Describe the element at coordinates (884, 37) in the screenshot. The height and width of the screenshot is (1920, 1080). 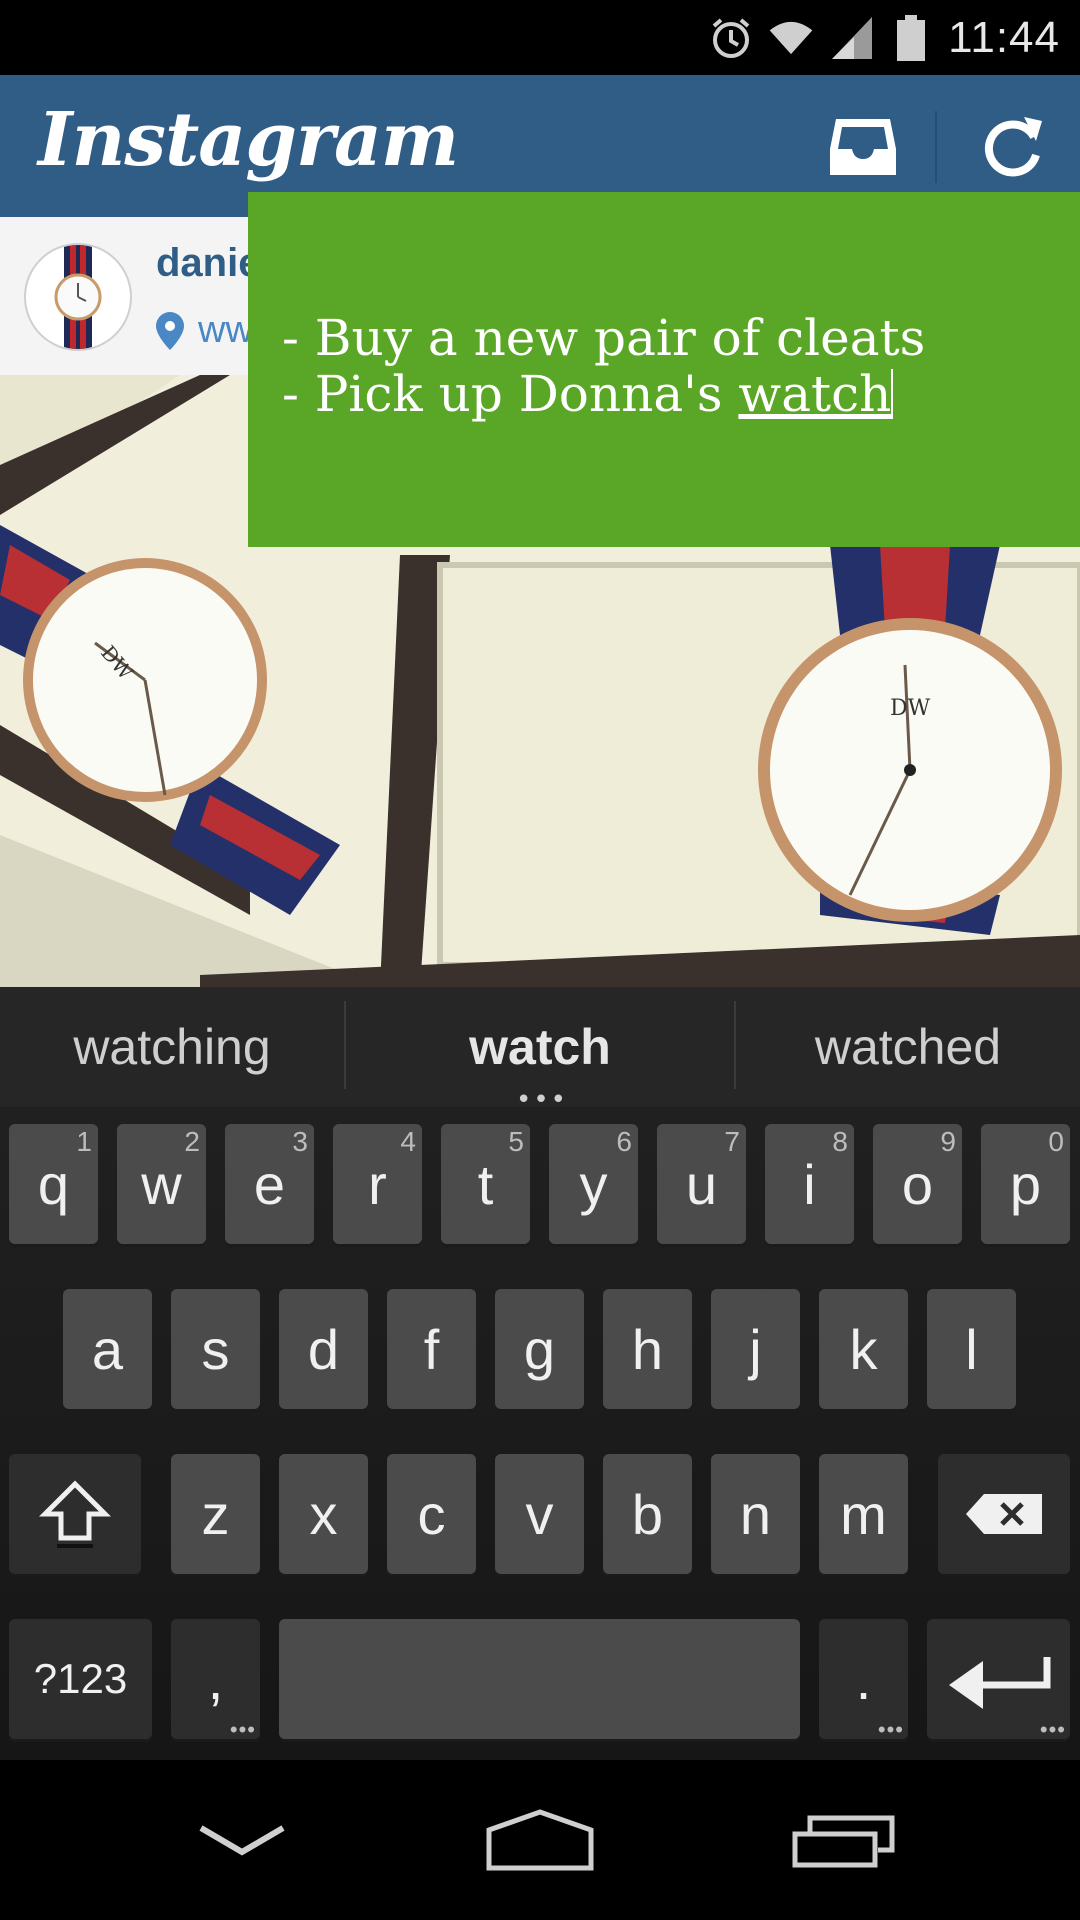
I see `status-icons: 11:44` at that location.